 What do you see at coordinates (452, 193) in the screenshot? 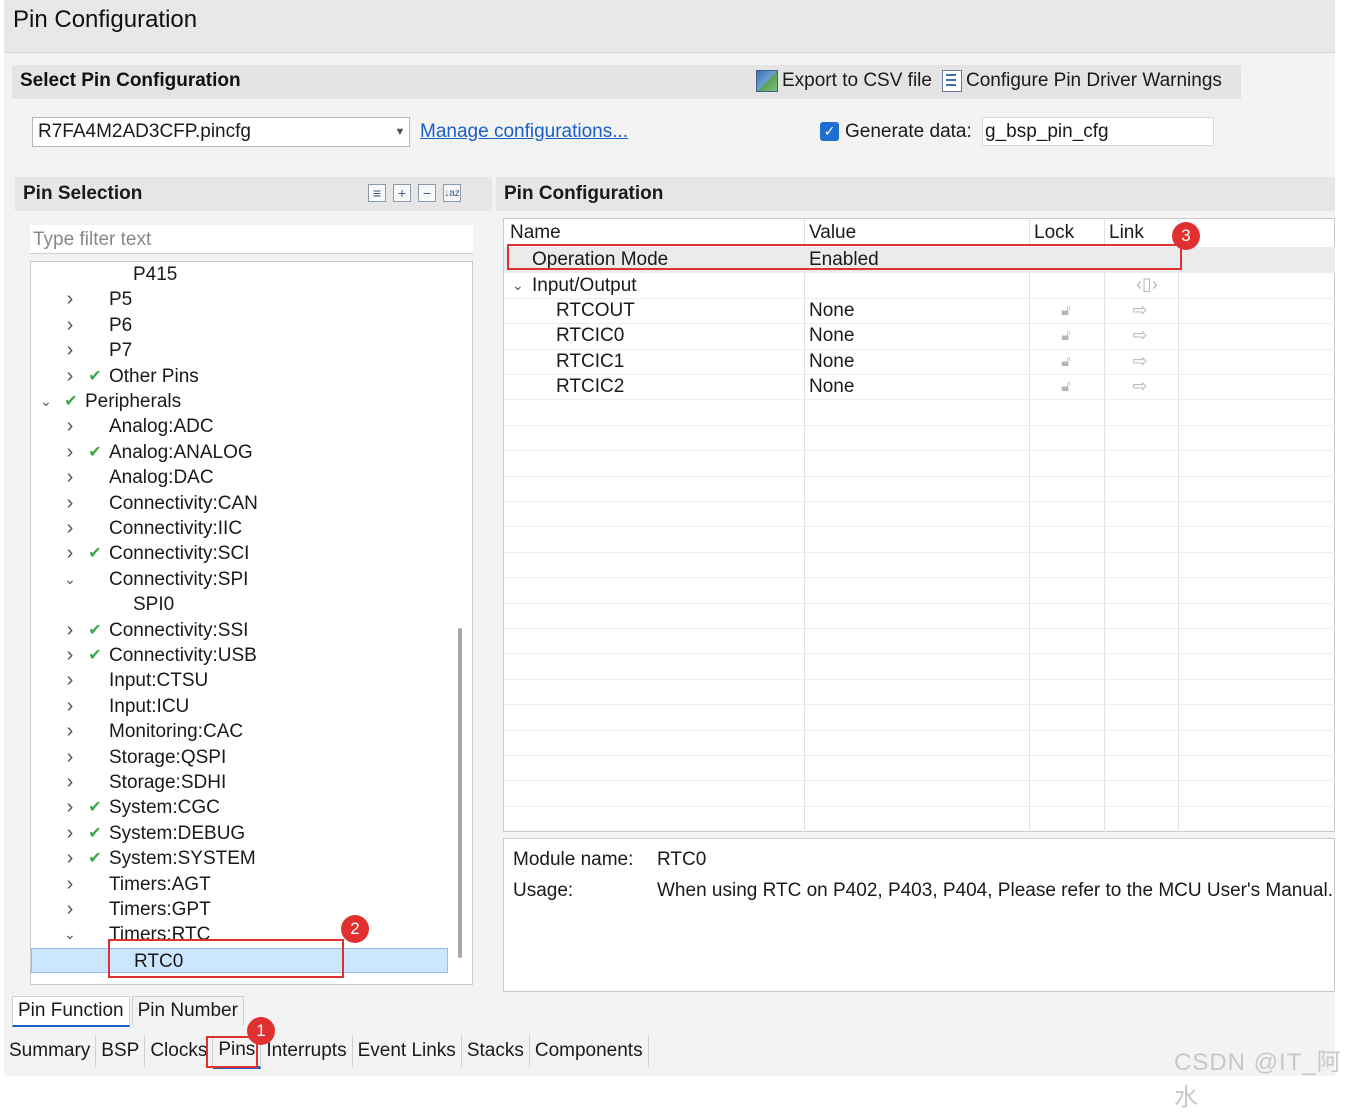
I see `sort-alpha-icon: ↓az` at bounding box center [452, 193].